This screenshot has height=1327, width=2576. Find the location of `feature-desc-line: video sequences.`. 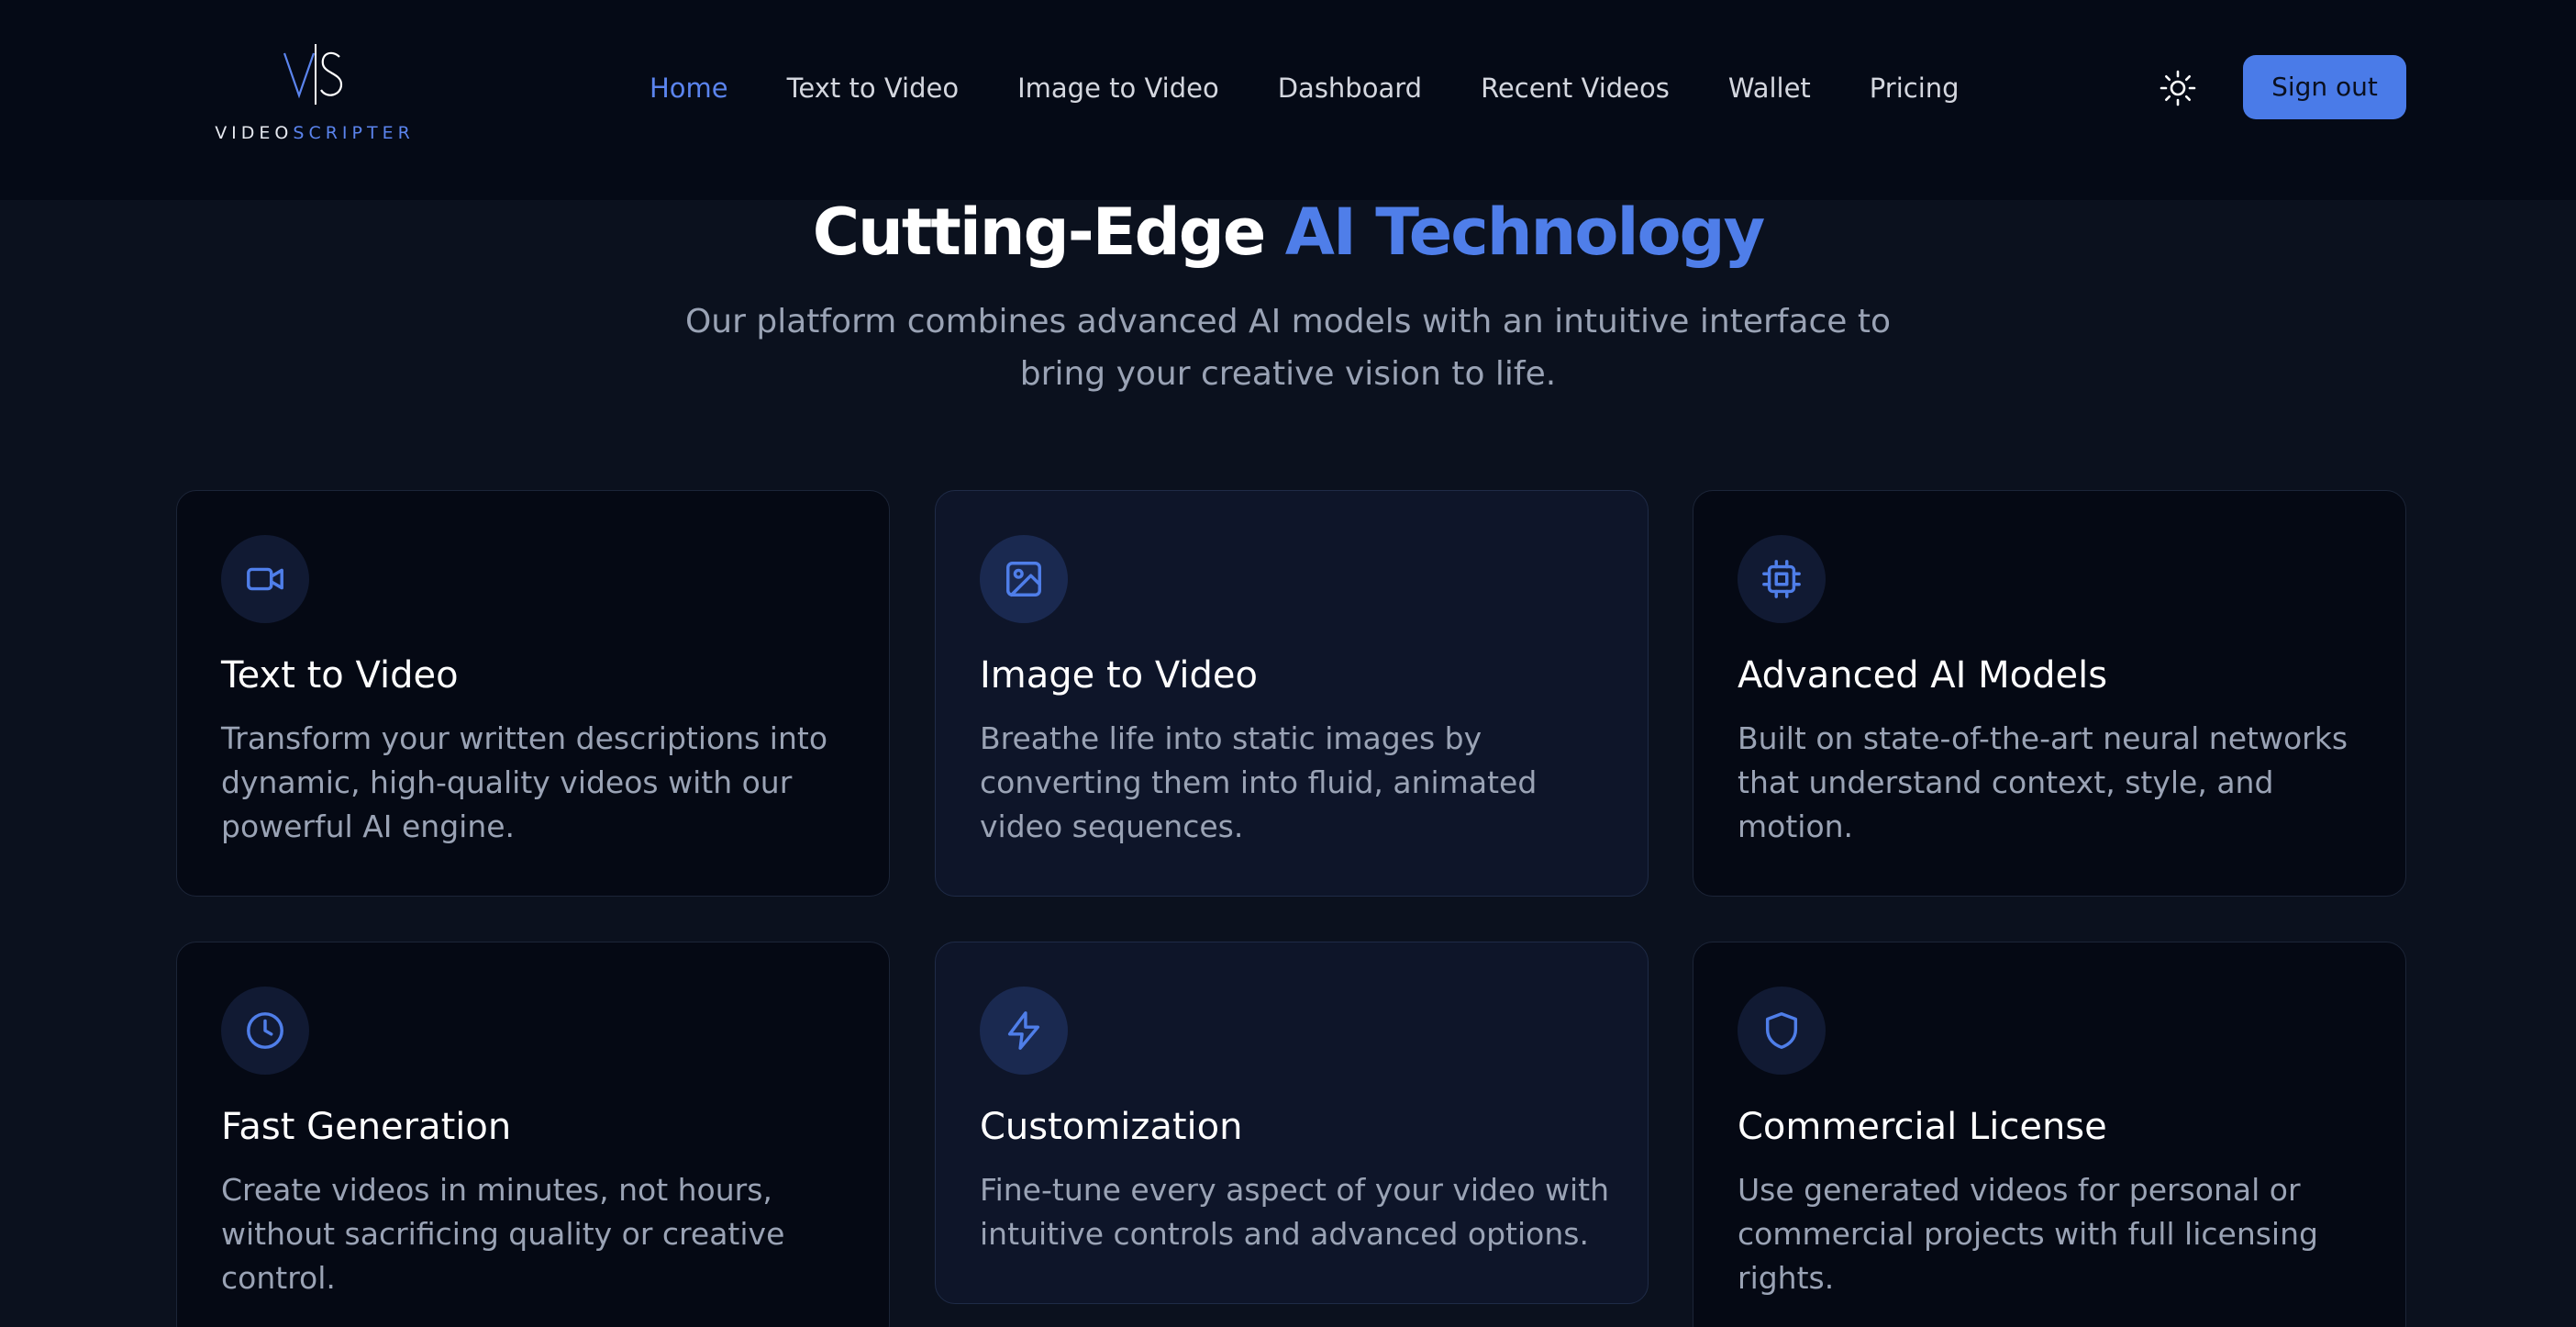

feature-desc-line: video sequences. is located at coordinates (1112, 826).